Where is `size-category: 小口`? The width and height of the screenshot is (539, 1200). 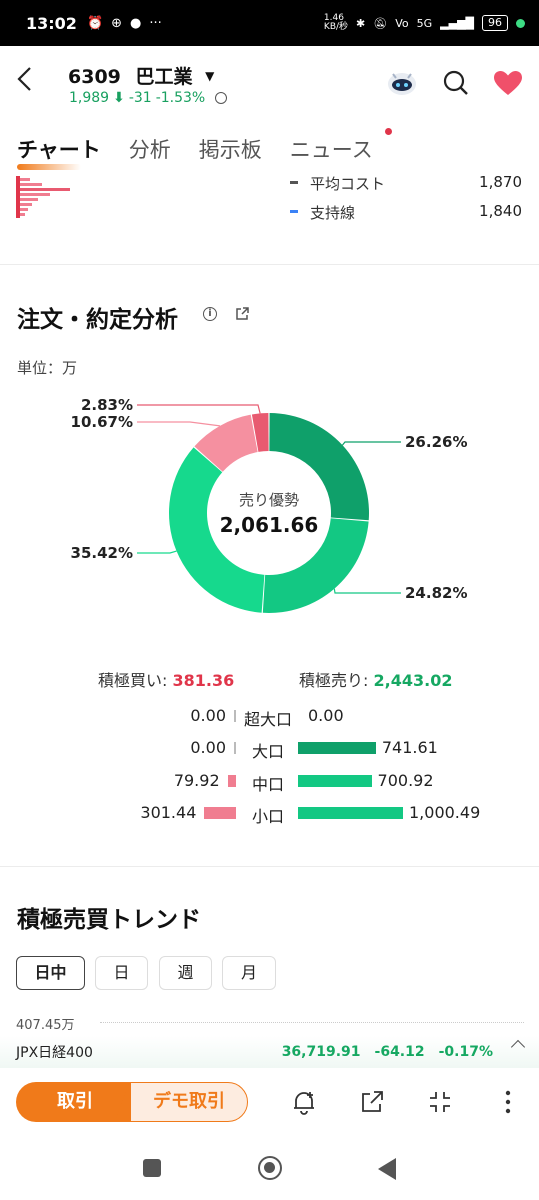 size-category: 小口 is located at coordinates (267, 816).